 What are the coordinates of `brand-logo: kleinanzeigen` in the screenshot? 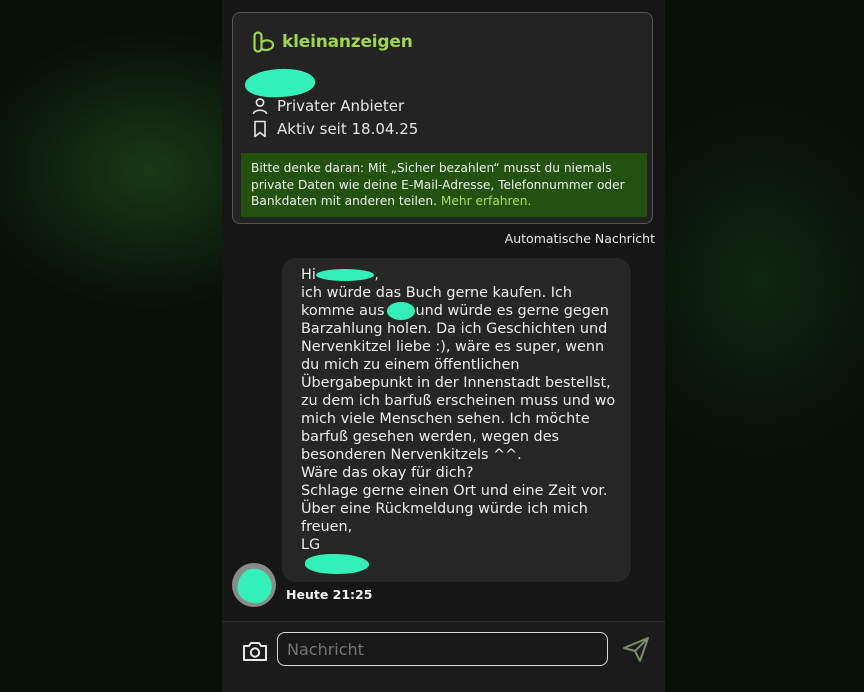 It's located at (333, 42).